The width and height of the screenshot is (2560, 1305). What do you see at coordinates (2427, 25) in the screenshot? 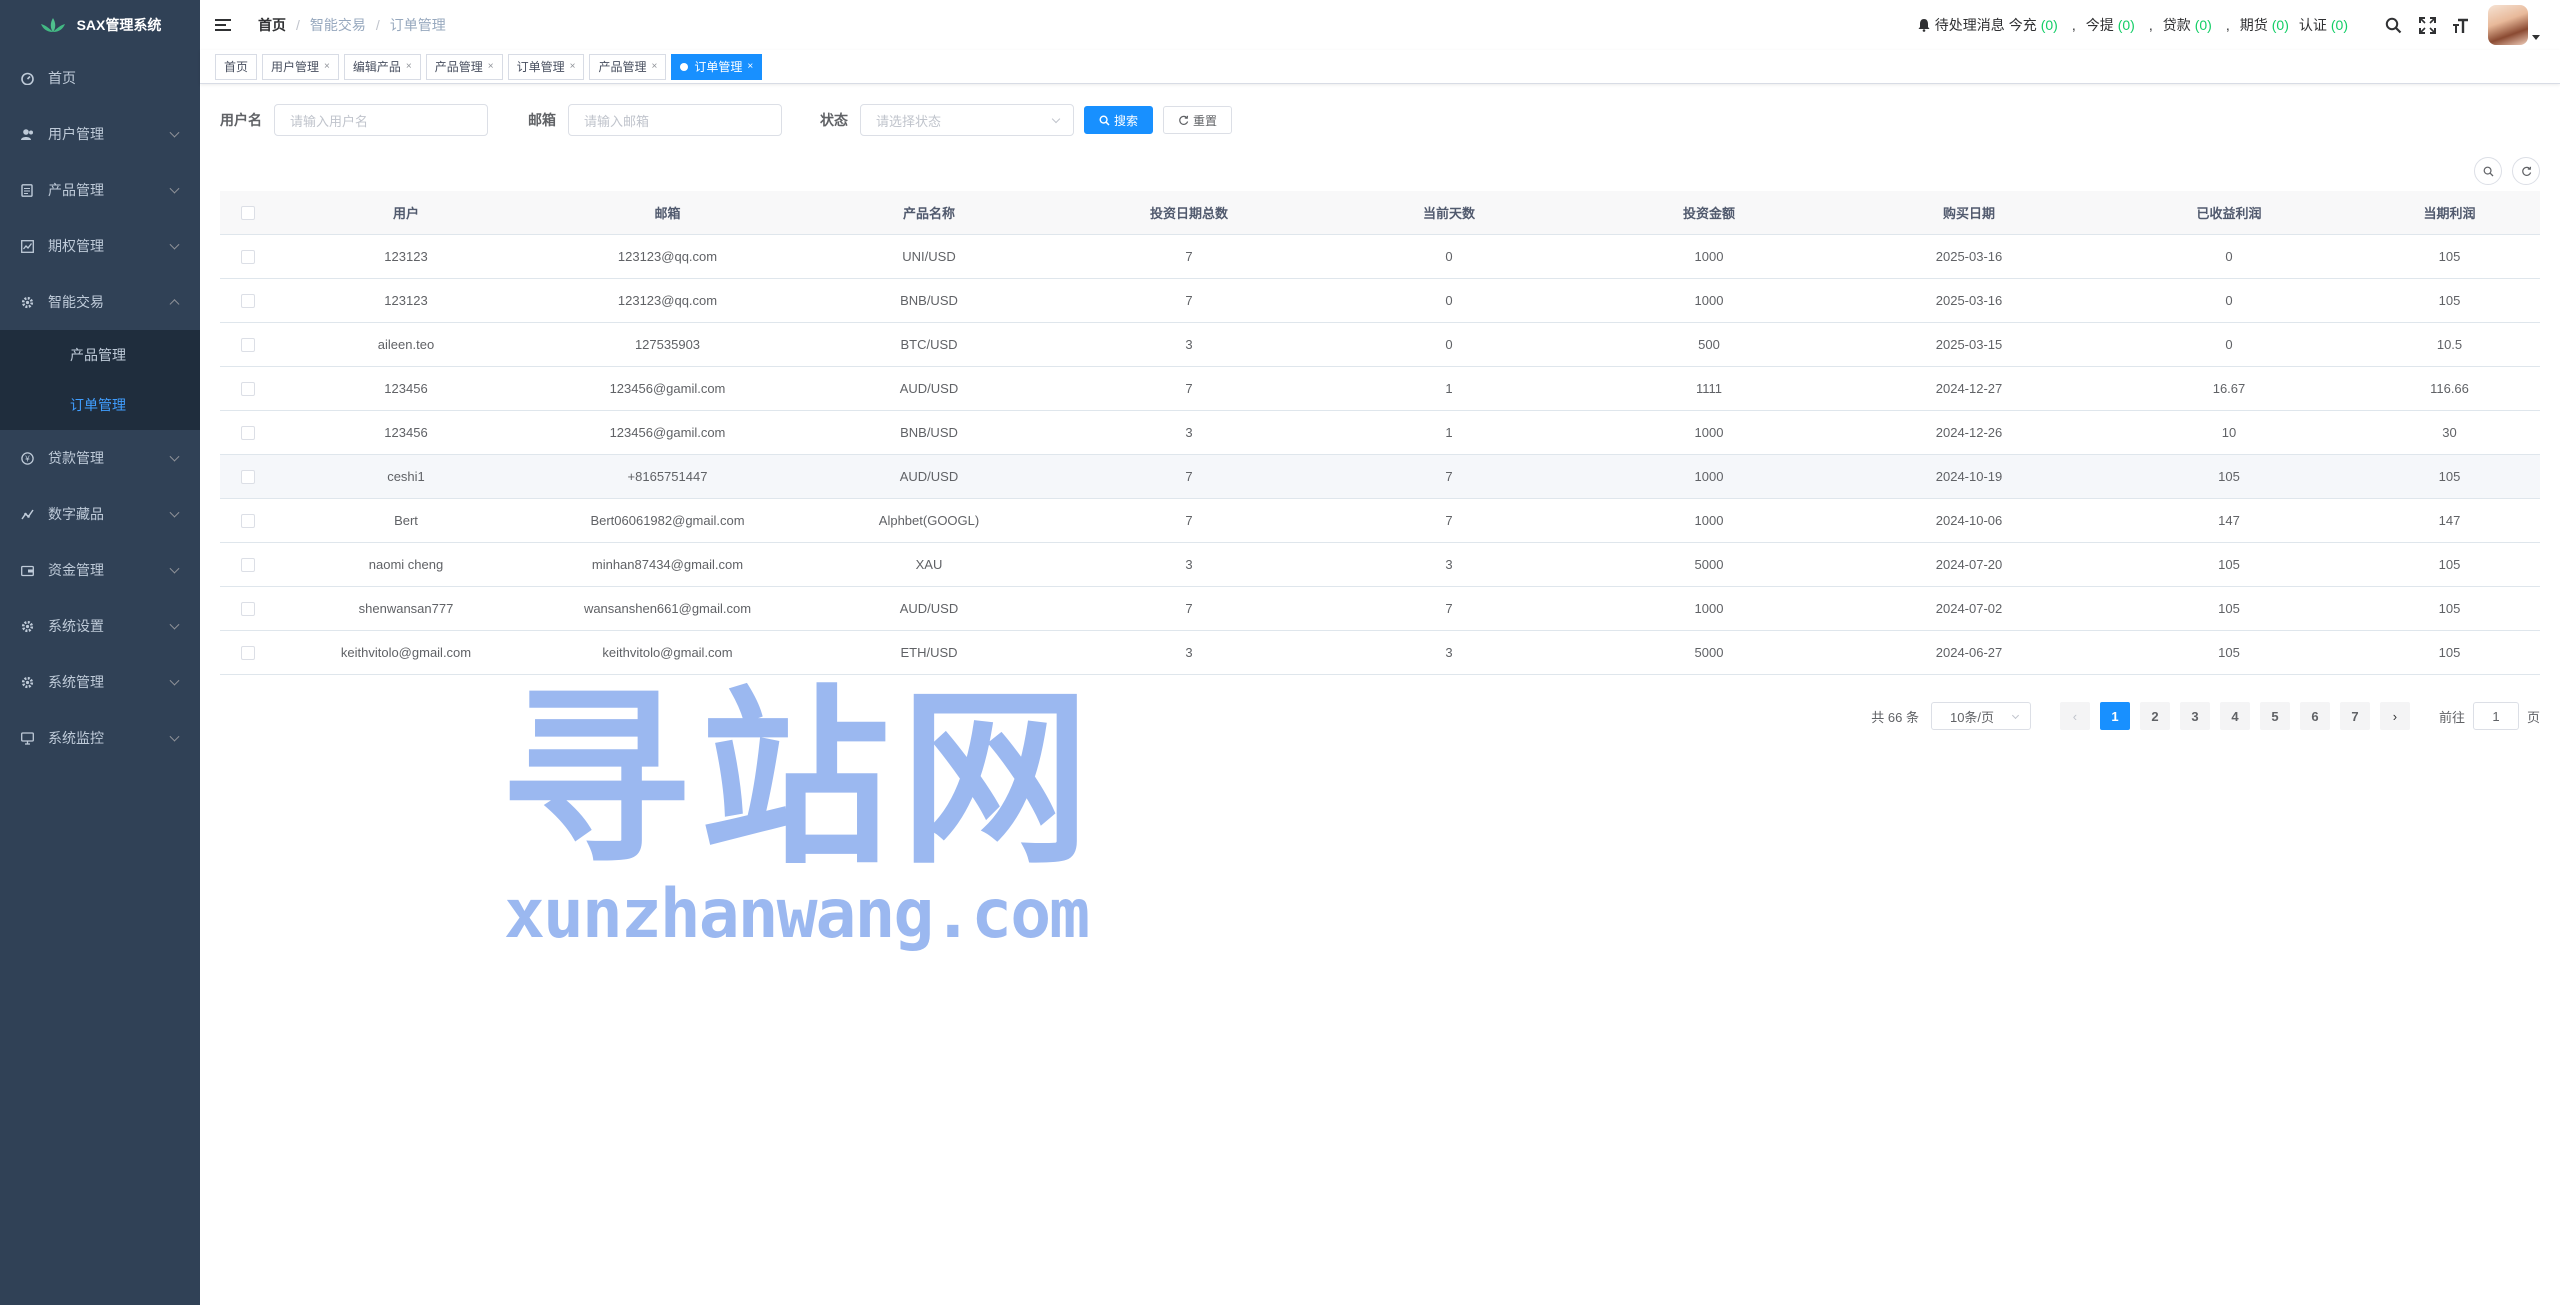
I see `fullscreen-icon` at bounding box center [2427, 25].